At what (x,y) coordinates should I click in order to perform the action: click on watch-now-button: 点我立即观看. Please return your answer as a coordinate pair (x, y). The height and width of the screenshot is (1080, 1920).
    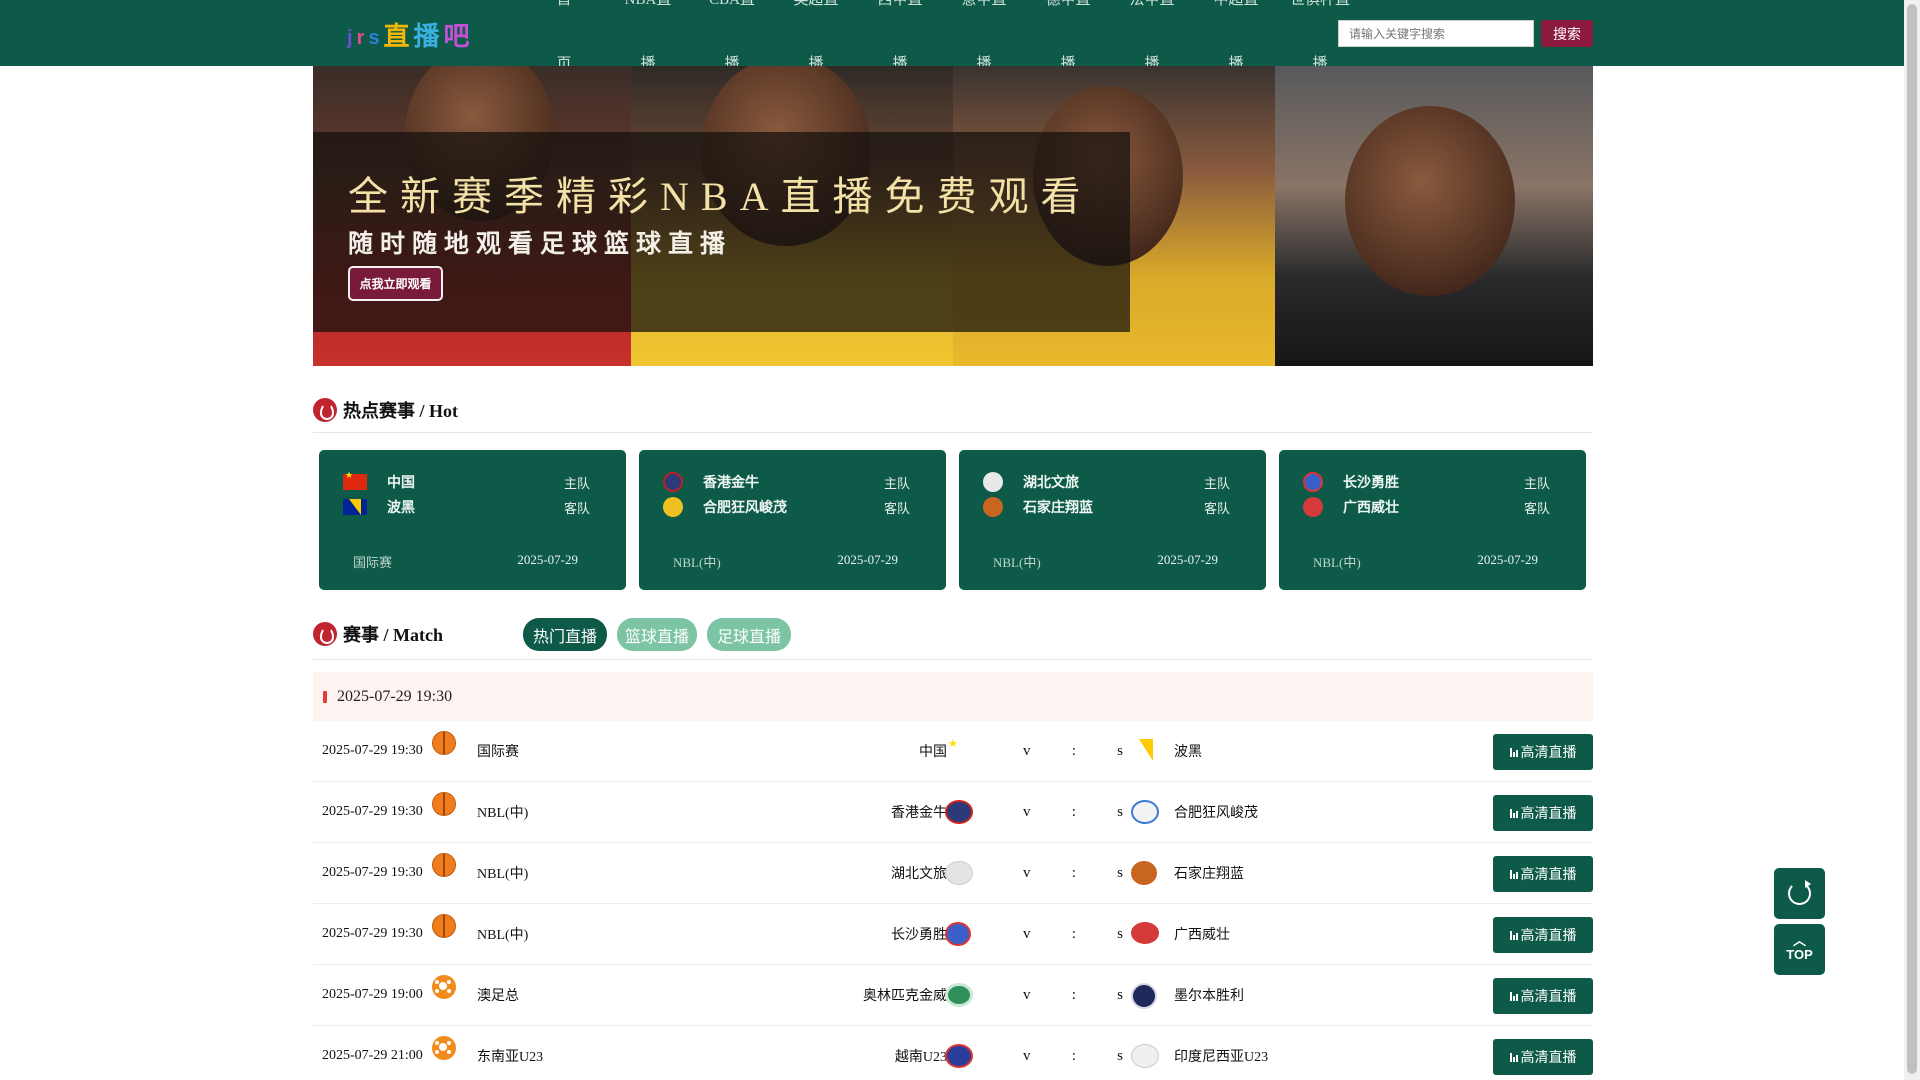
    Looking at the image, I should click on (395, 283).